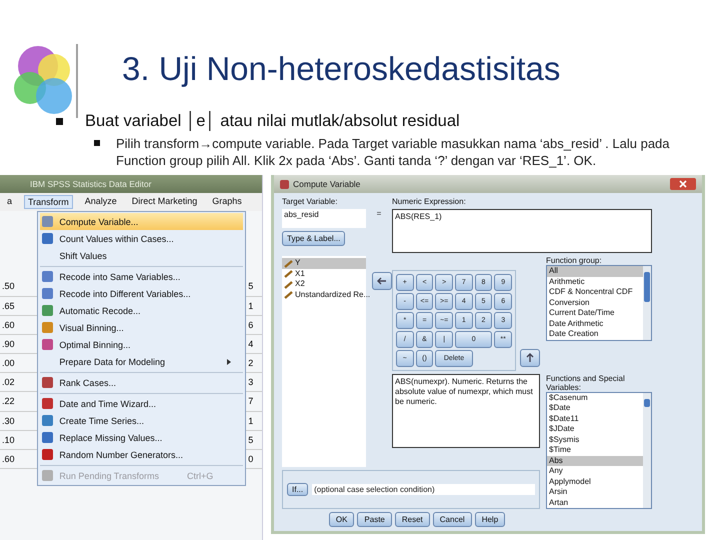 This screenshot has width=720, height=540. I want to click on description-box: ABS(numexpr). Numeric. Returns the absolute value of numexpr, which must be numeric., so click(466, 411).